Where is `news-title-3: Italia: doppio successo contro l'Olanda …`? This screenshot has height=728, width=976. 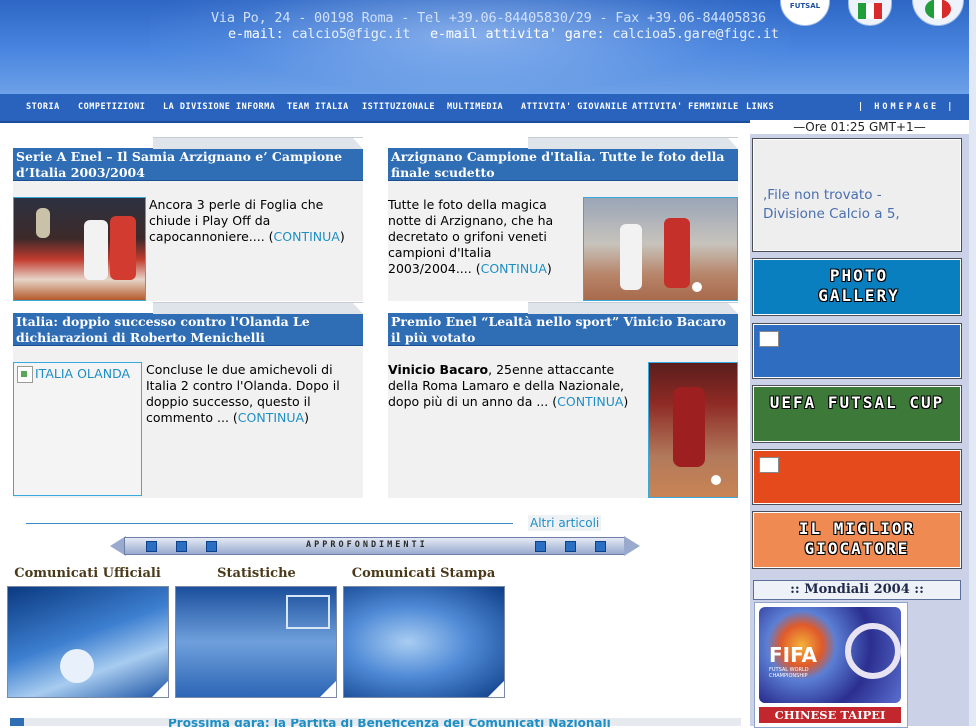
news-title-3: Italia: doppio successo contro l'Olanda … is located at coordinates (188, 329).